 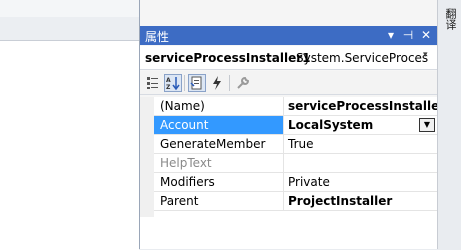 I want to click on property-row-name: (Name) serviceProcessInstaller1, so click(x=295, y=106).